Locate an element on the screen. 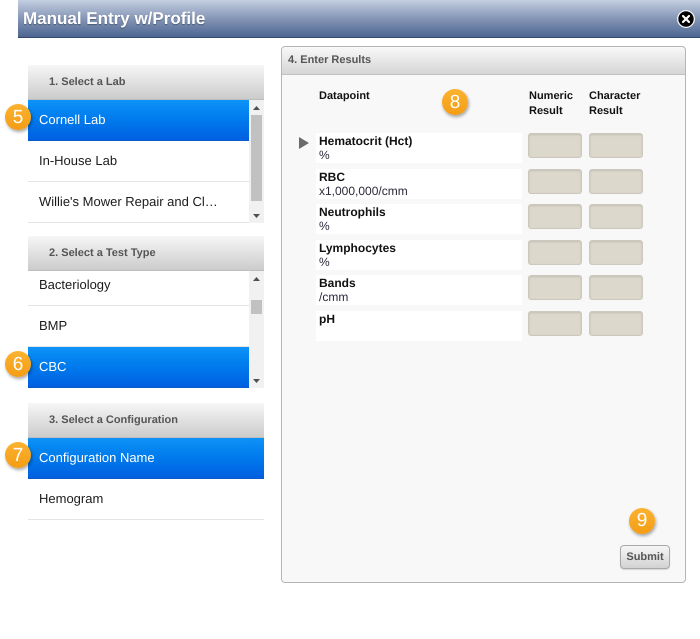 This screenshot has height=639, width=700. window-title: Manual Entry w/Profile is located at coordinates (114, 19).